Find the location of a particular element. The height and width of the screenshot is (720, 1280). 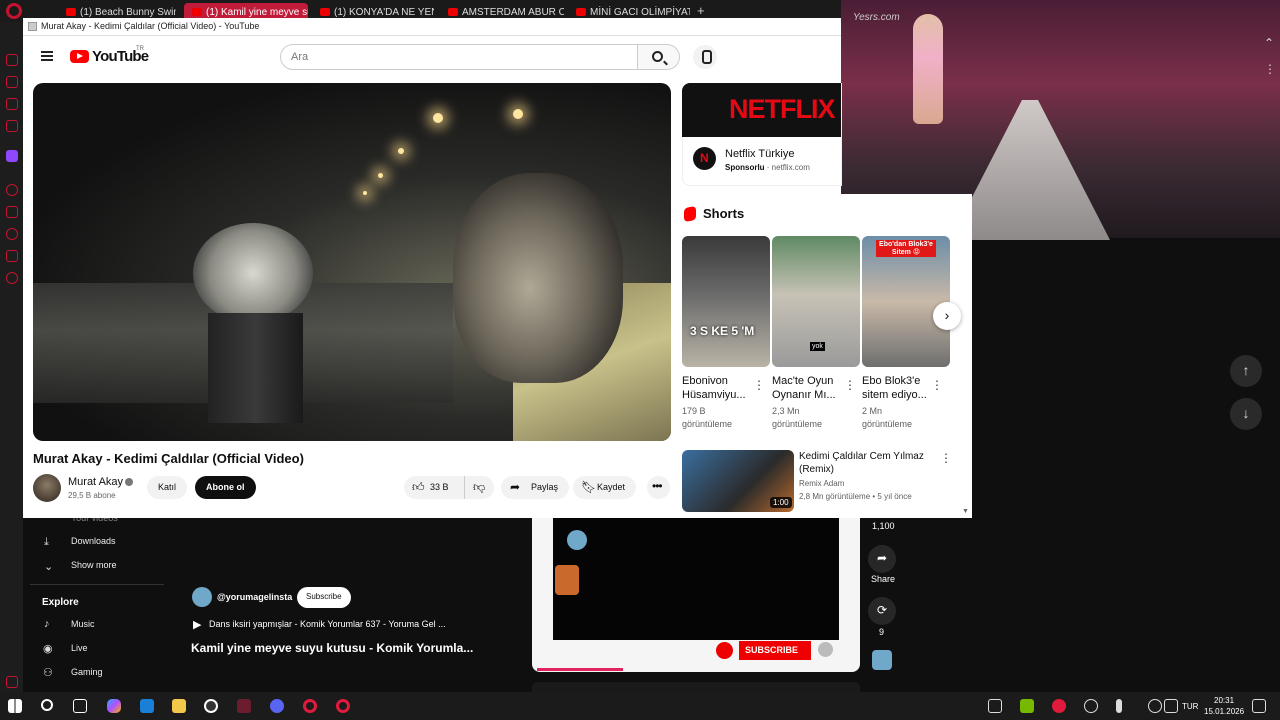

short-thumbnail: Ebo'dan Blok3'e Sitem 😡 is located at coordinates (906, 301).